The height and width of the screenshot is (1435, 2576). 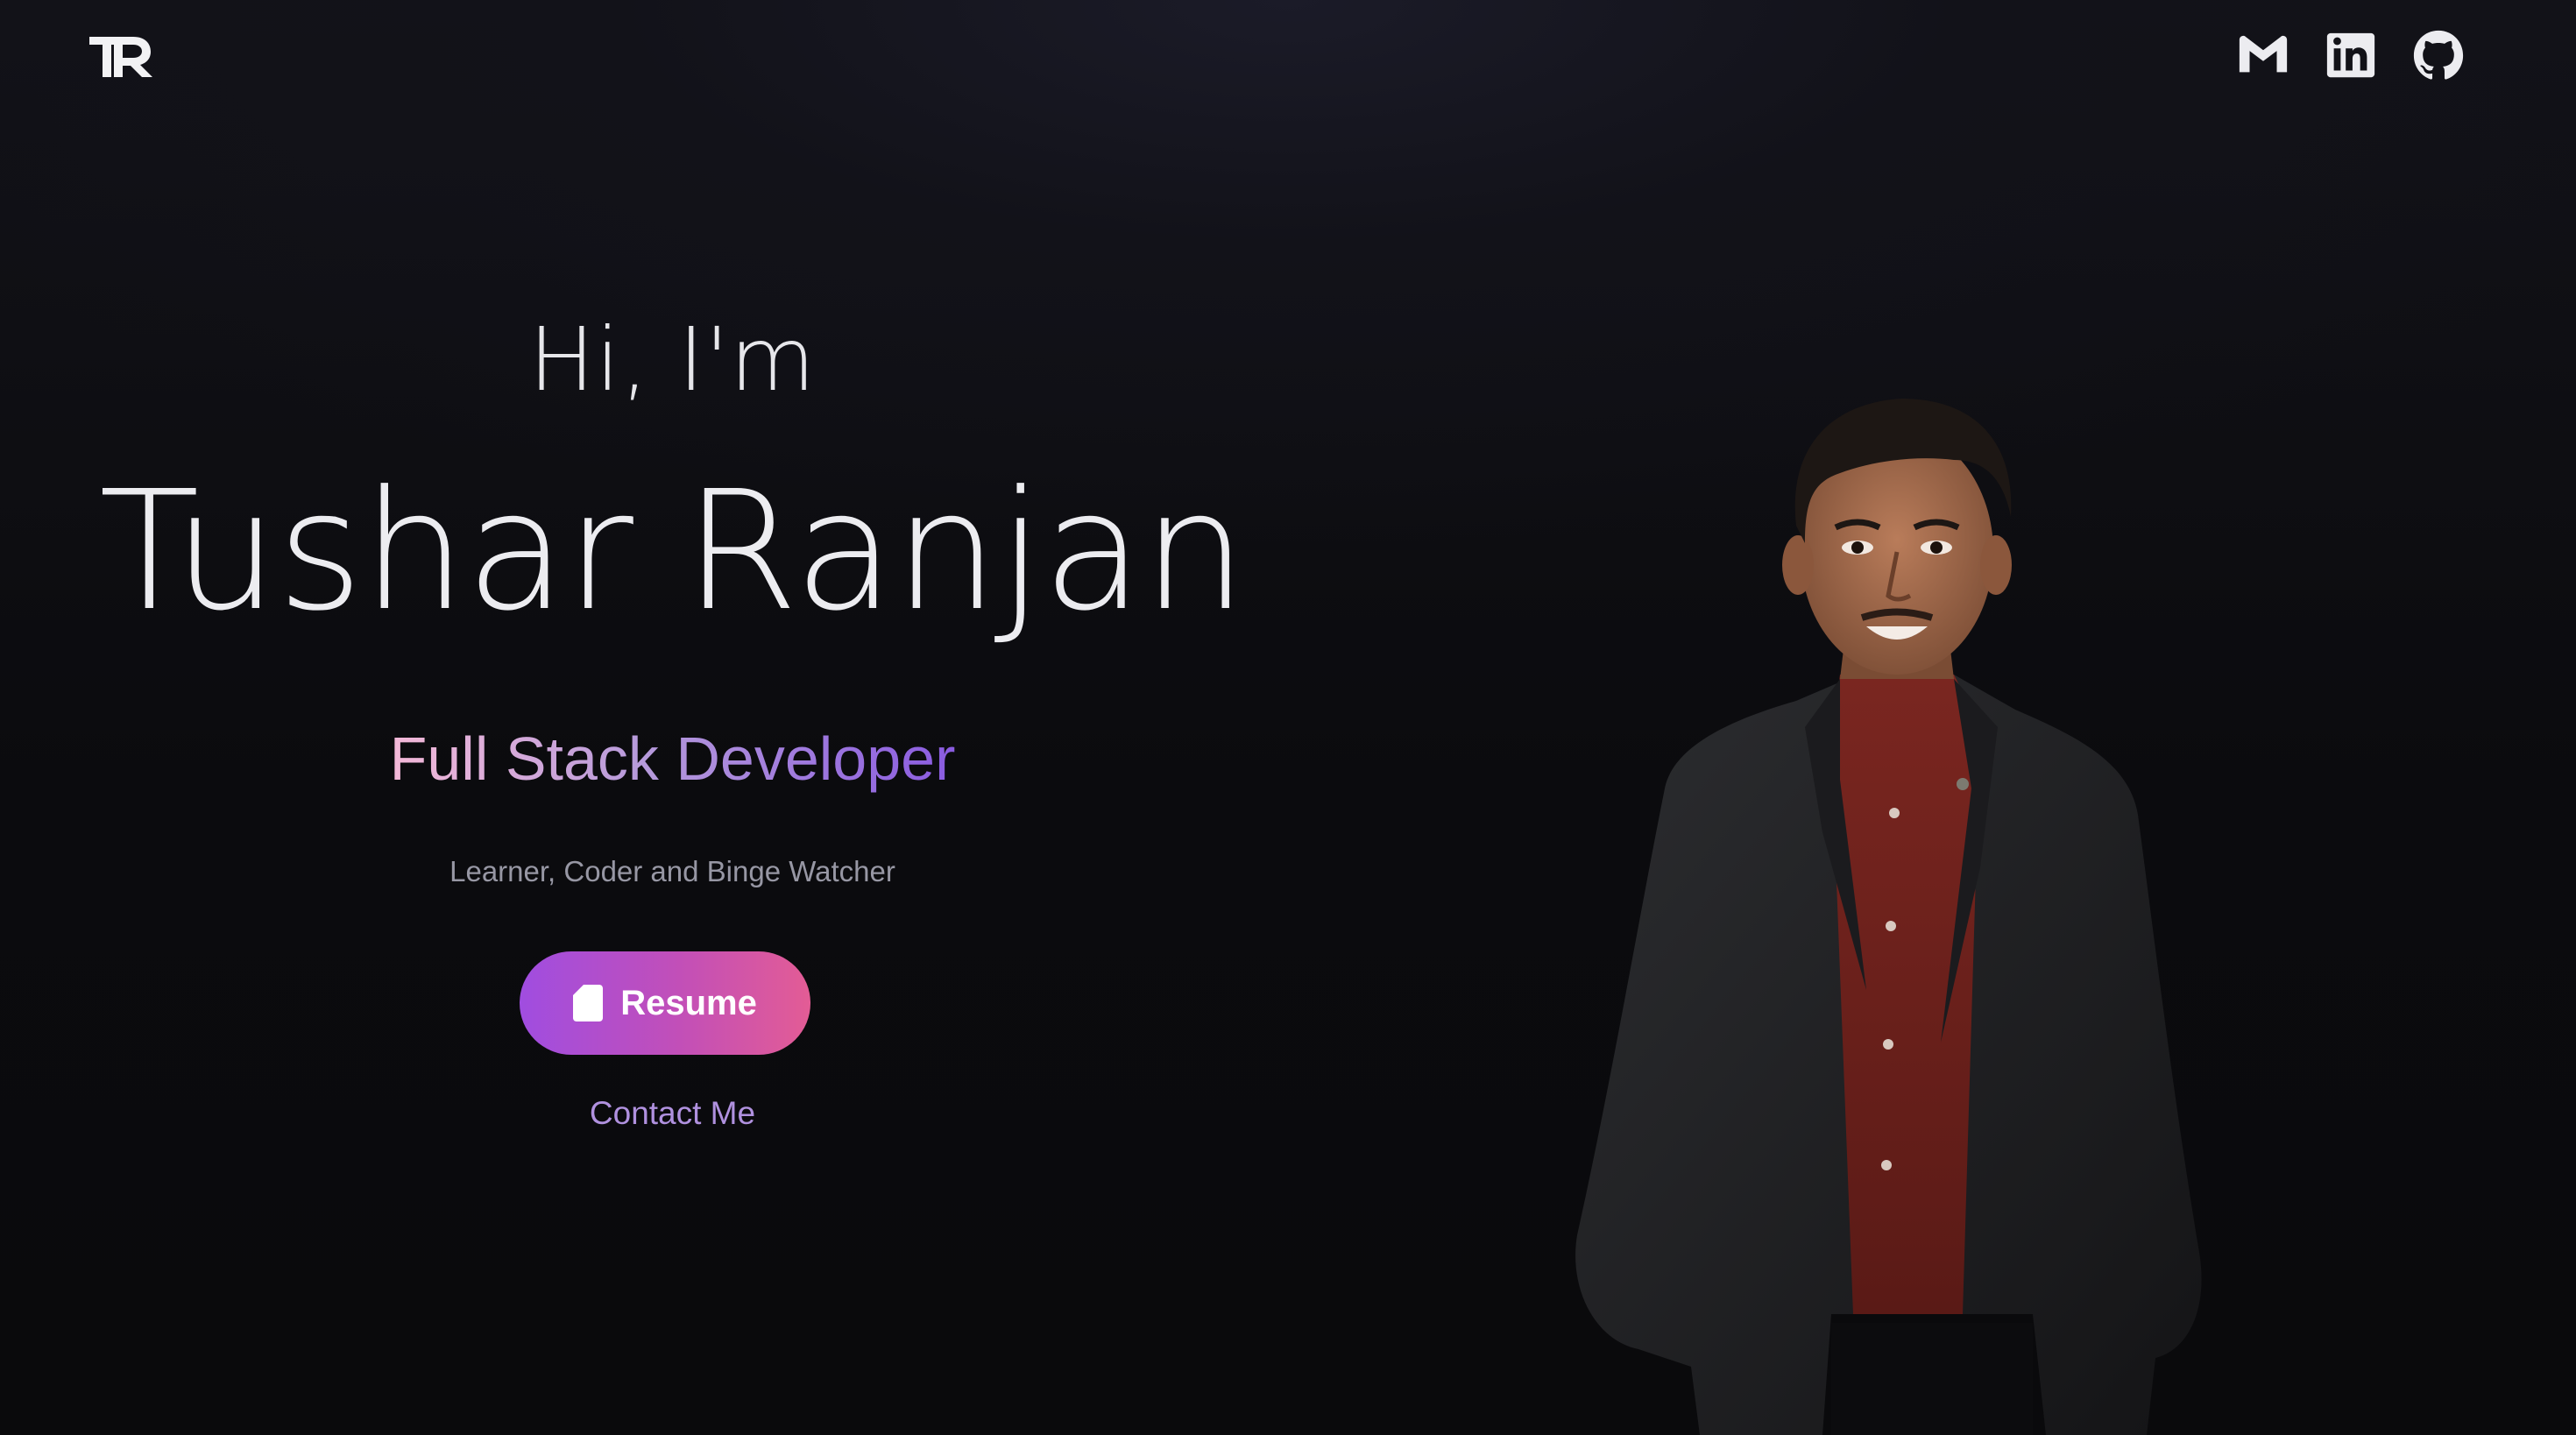 I want to click on greeting-text: Hi, I'm, so click(x=672, y=359).